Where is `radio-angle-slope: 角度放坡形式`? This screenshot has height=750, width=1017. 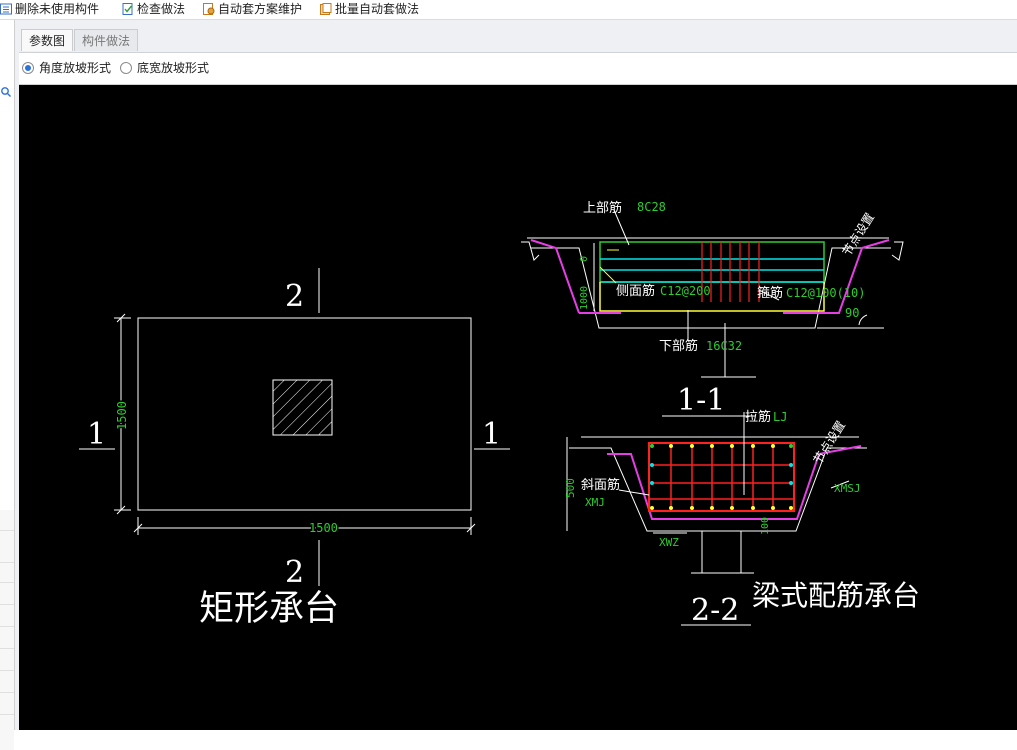 radio-angle-slope: 角度放坡形式 is located at coordinates (66, 67).